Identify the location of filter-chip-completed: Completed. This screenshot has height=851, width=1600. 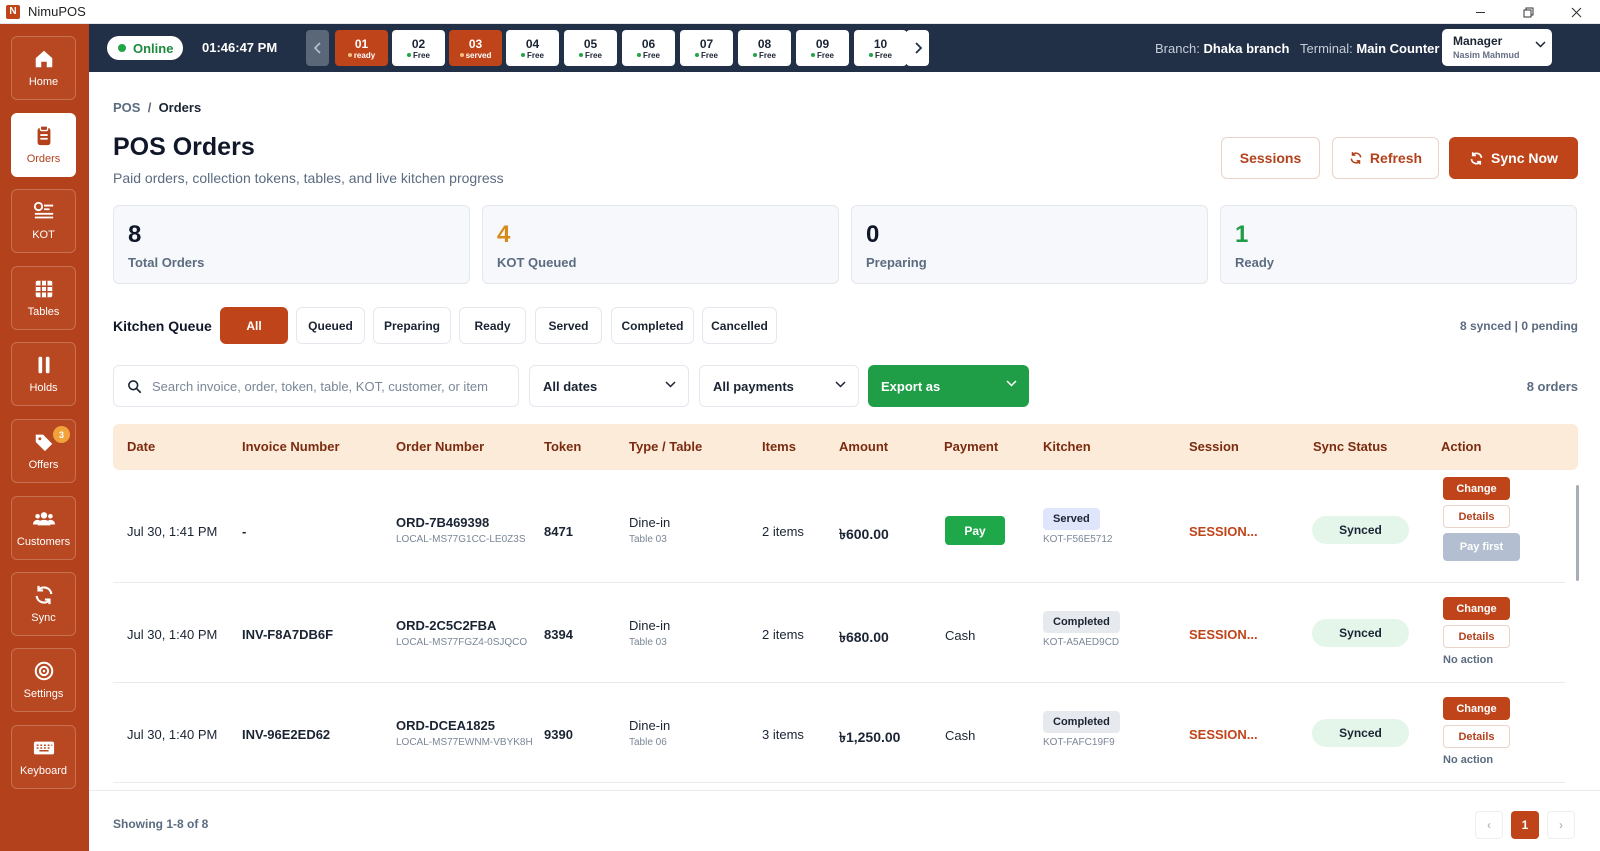
(652, 325).